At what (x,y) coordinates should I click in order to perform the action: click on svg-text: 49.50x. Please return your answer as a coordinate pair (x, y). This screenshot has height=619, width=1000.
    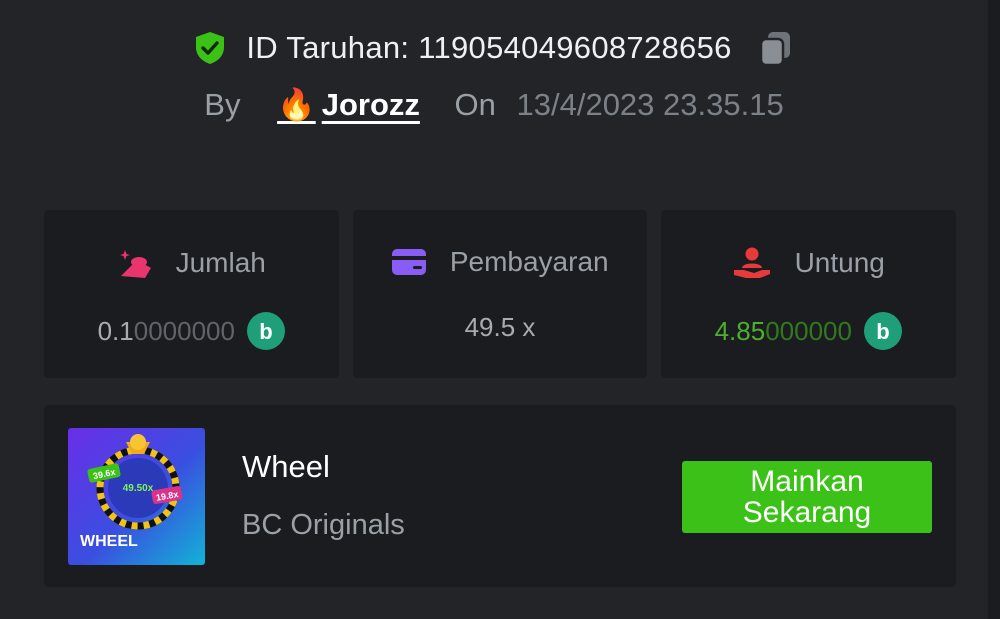
    Looking at the image, I should click on (138, 488).